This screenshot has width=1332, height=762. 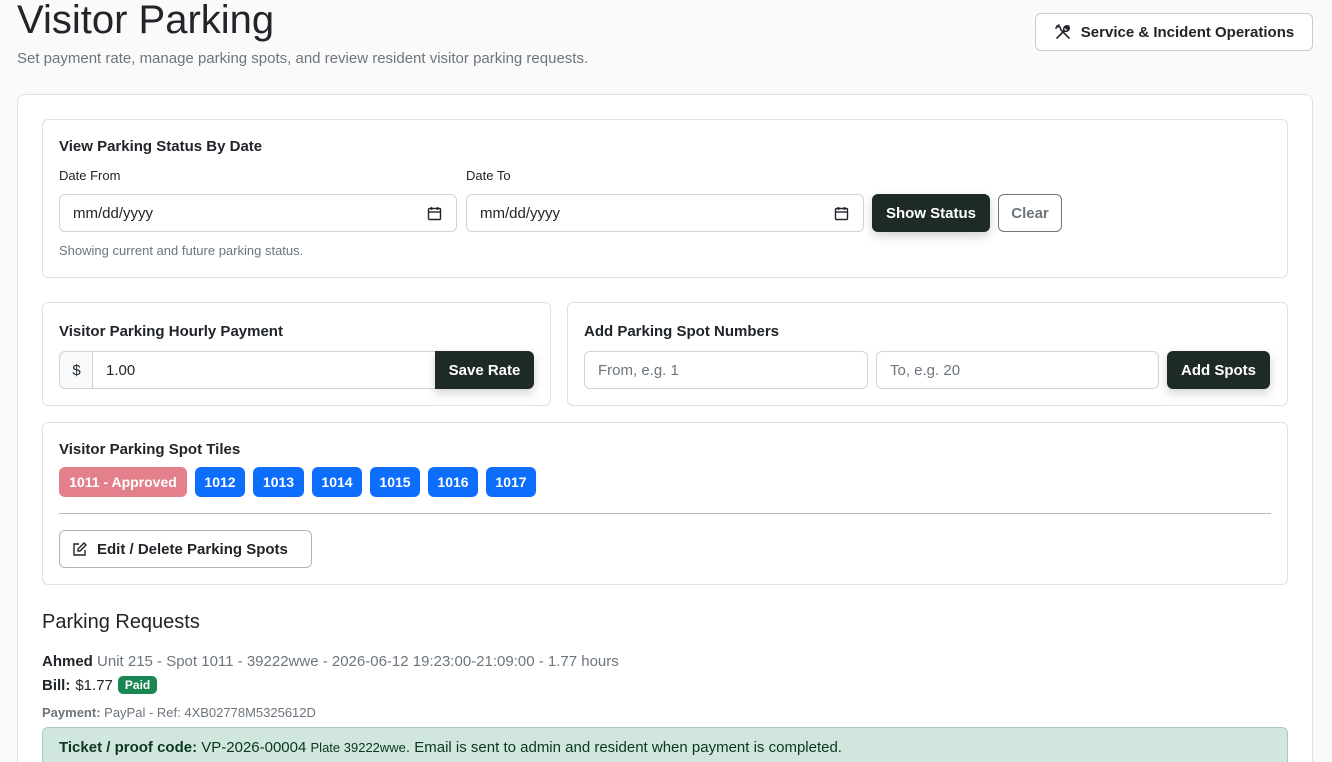 I want to click on status-by-date-title: View Parking Status By Date, so click(x=161, y=146).